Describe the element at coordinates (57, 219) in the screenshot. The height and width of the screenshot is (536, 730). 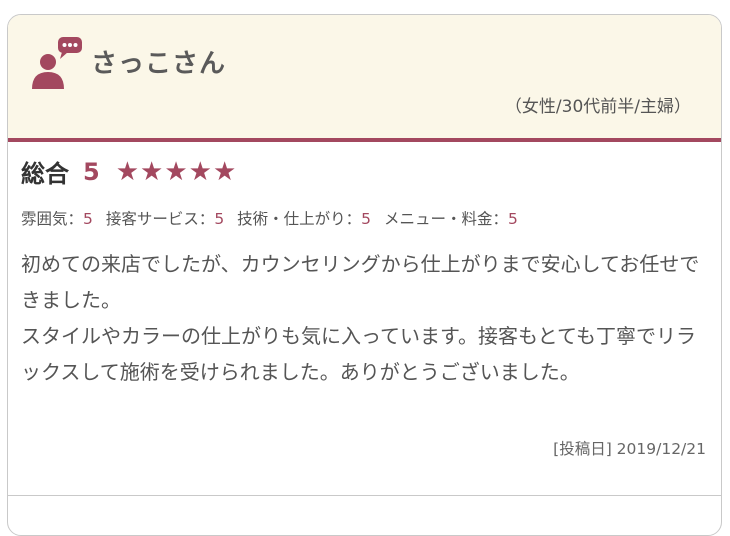
I see `sub-rating-atmosphere: 雰囲気：5` at that location.